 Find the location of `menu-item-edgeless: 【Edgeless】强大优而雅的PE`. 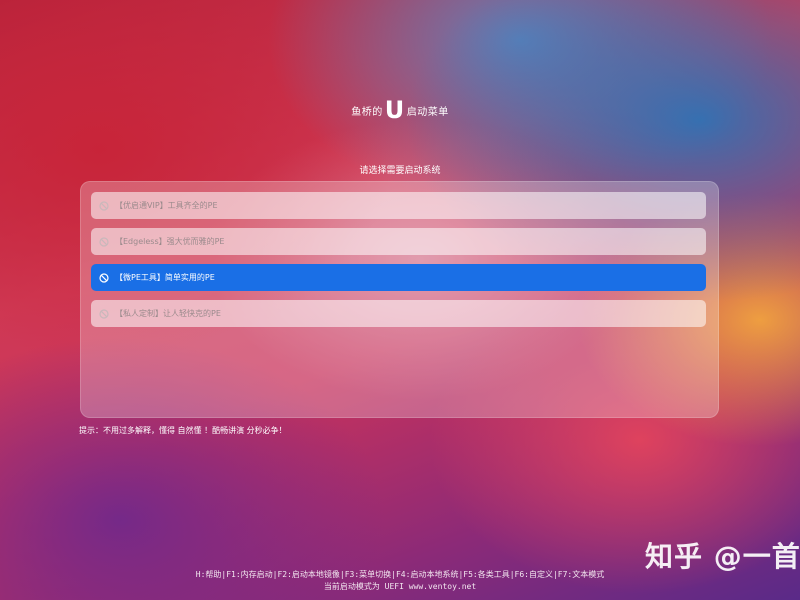

menu-item-edgeless: 【Edgeless】强大优而雅的PE is located at coordinates (398, 241).